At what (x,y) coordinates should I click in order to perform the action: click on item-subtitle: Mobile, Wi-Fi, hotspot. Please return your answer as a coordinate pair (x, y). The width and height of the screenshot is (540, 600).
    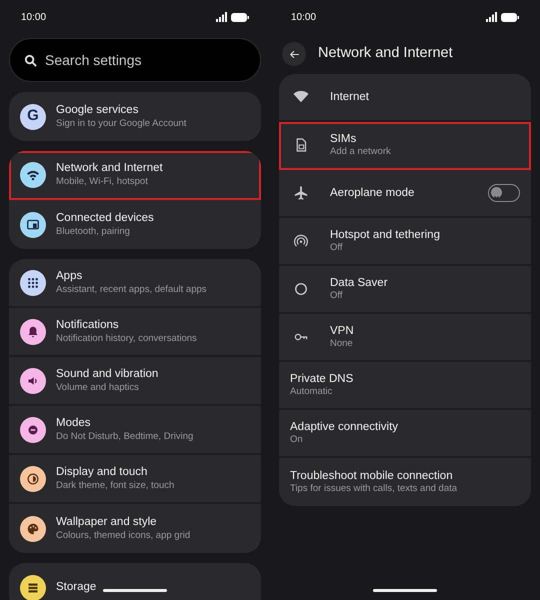
    Looking at the image, I should click on (102, 182).